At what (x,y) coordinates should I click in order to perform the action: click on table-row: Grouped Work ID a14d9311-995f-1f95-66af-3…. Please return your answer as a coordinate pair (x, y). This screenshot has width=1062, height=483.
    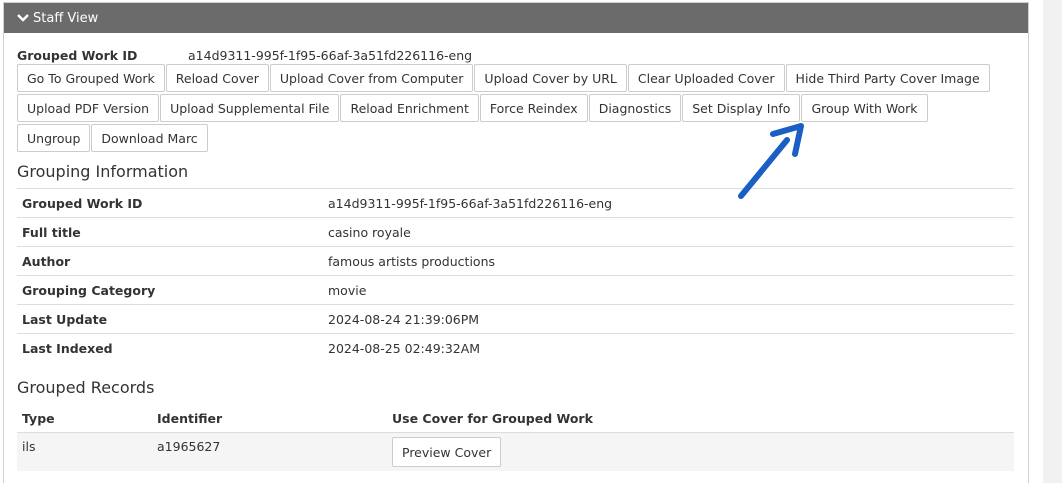
    Looking at the image, I should click on (515, 203).